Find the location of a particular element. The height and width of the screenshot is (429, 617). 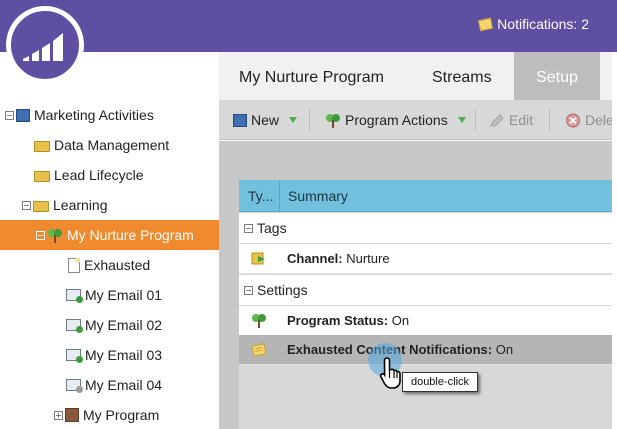

tree-item-my-program: + My Program is located at coordinates (106, 414).